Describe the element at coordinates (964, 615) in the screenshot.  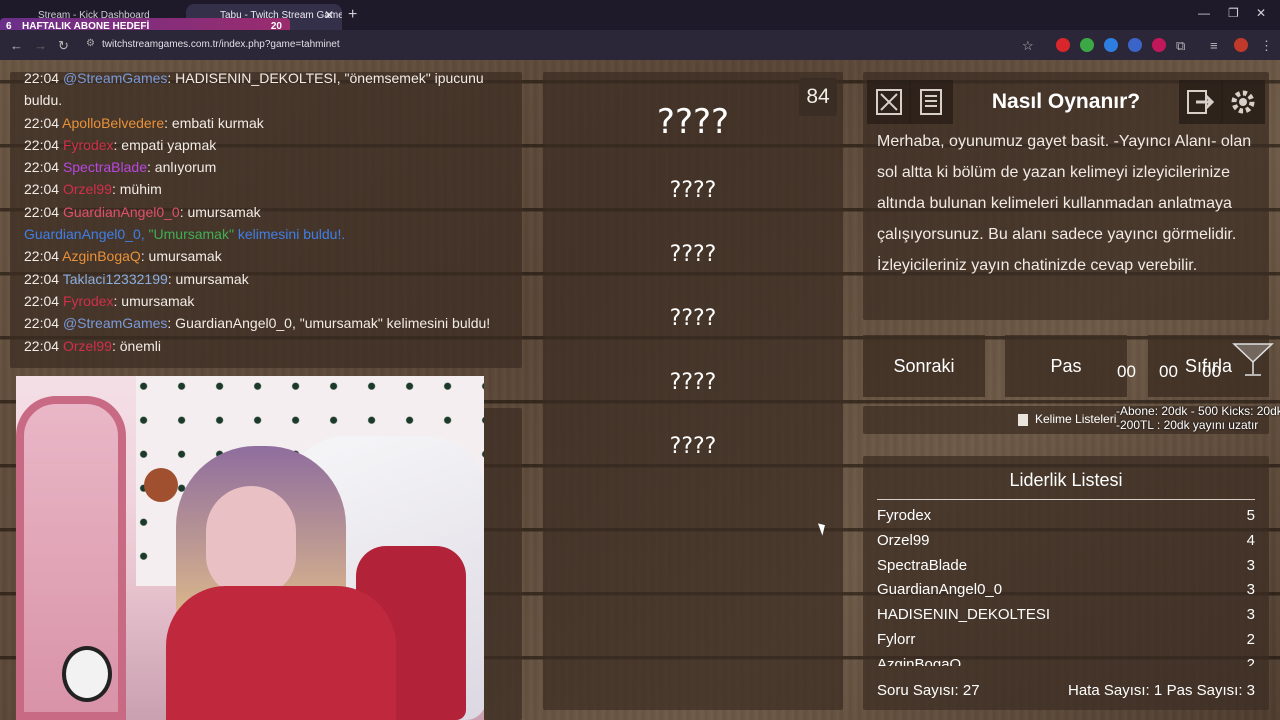
I see `player-name: HADISENIN_DEKOLTESI` at that location.